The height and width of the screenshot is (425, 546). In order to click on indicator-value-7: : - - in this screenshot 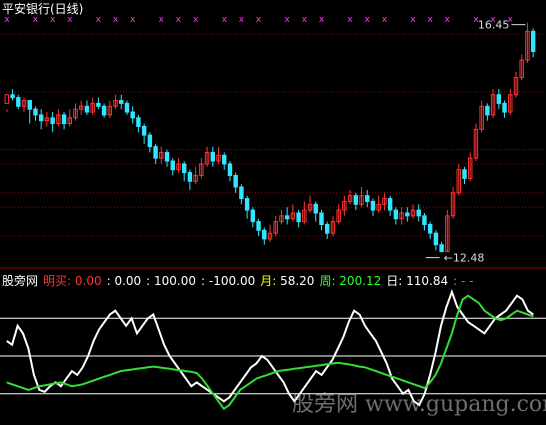, I will do `click(463, 281)`.